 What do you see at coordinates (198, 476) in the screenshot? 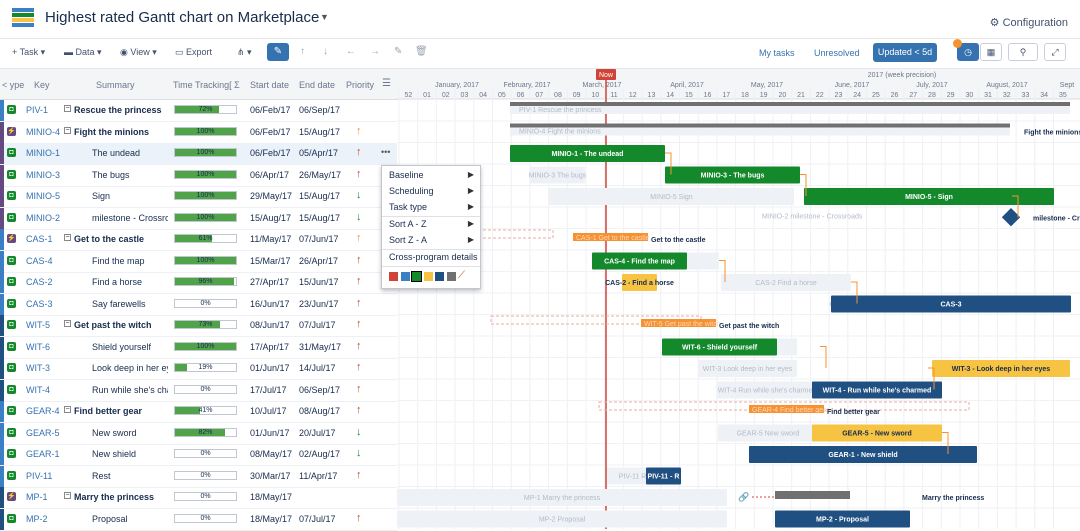
I see `table-row: ◘ PIV-11 Rest 0% 30/Mar/17 11/Apr/17 ↑` at bounding box center [198, 476].